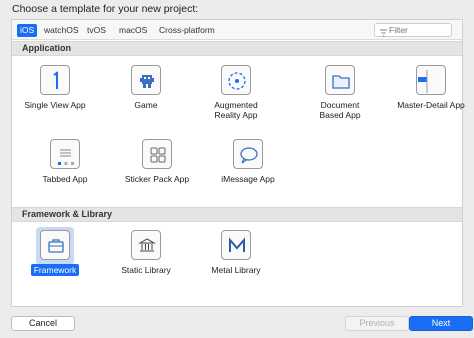 The height and width of the screenshot is (338, 474). Describe the element at coordinates (55, 105) in the screenshot. I see `template-label: Single View App` at that location.